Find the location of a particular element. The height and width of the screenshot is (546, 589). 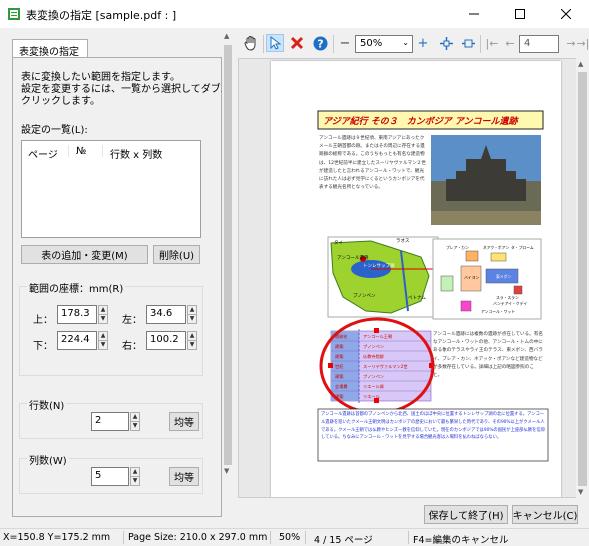

document-scrollbar: ▲ ▼ is located at coordinates (582, 278).